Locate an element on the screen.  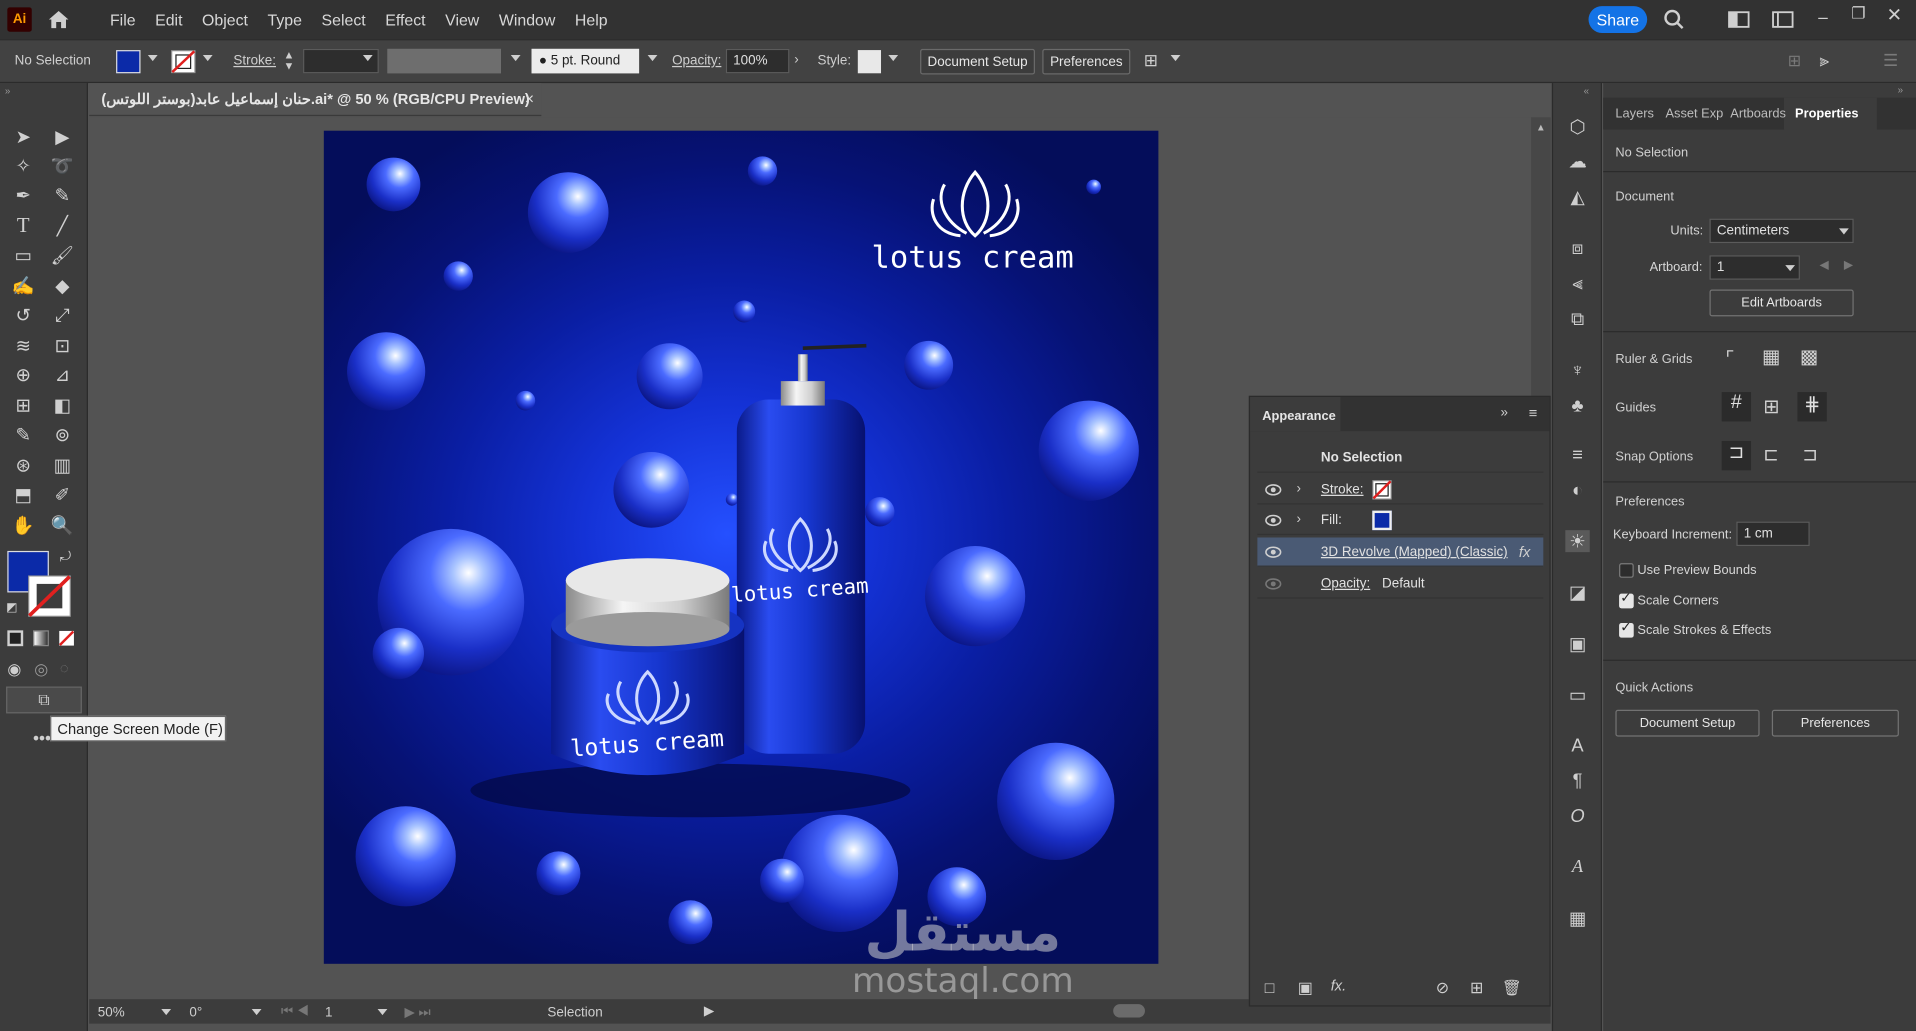
color-guide-icon: ▦ is located at coordinates (1577, 919).